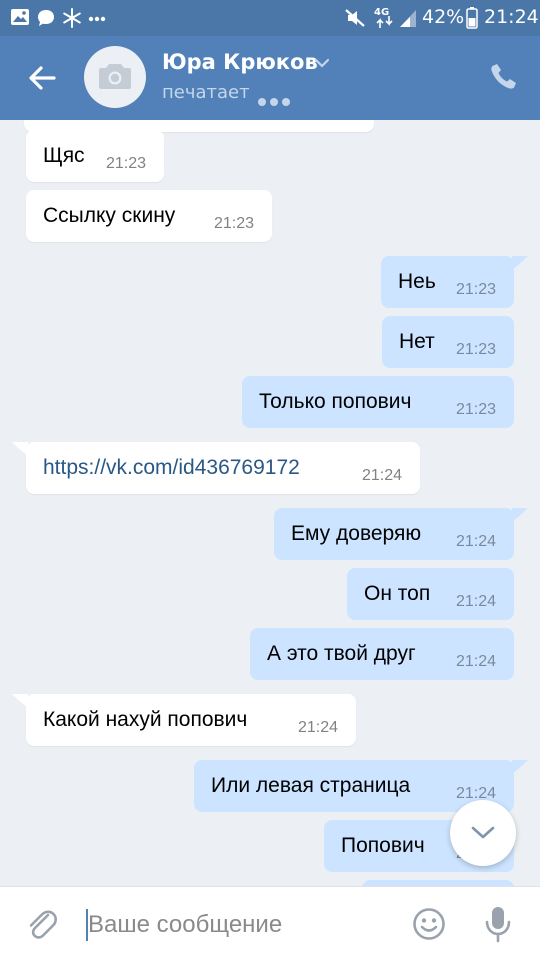  Describe the element at coordinates (276, 100) in the screenshot. I see `typing-dots-icon` at that location.